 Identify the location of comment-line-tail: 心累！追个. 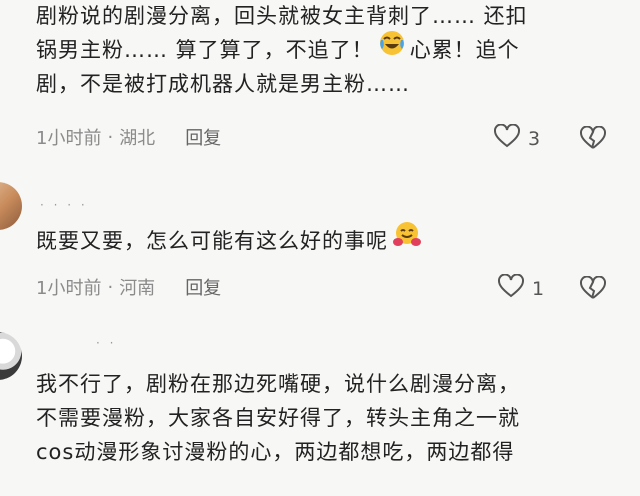
(464, 50).